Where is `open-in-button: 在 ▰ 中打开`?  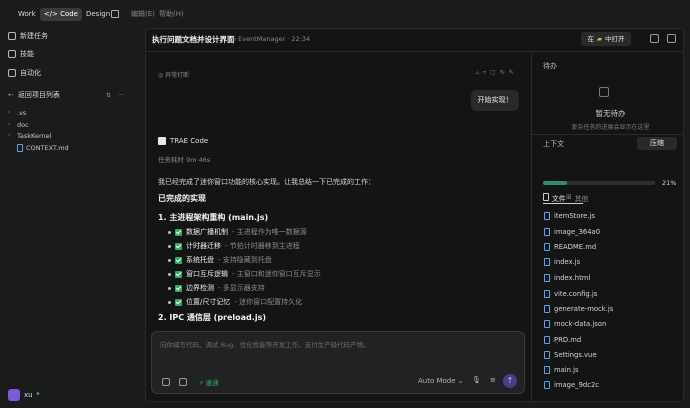 open-in-button: 在 ▰ 中打开 is located at coordinates (606, 39).